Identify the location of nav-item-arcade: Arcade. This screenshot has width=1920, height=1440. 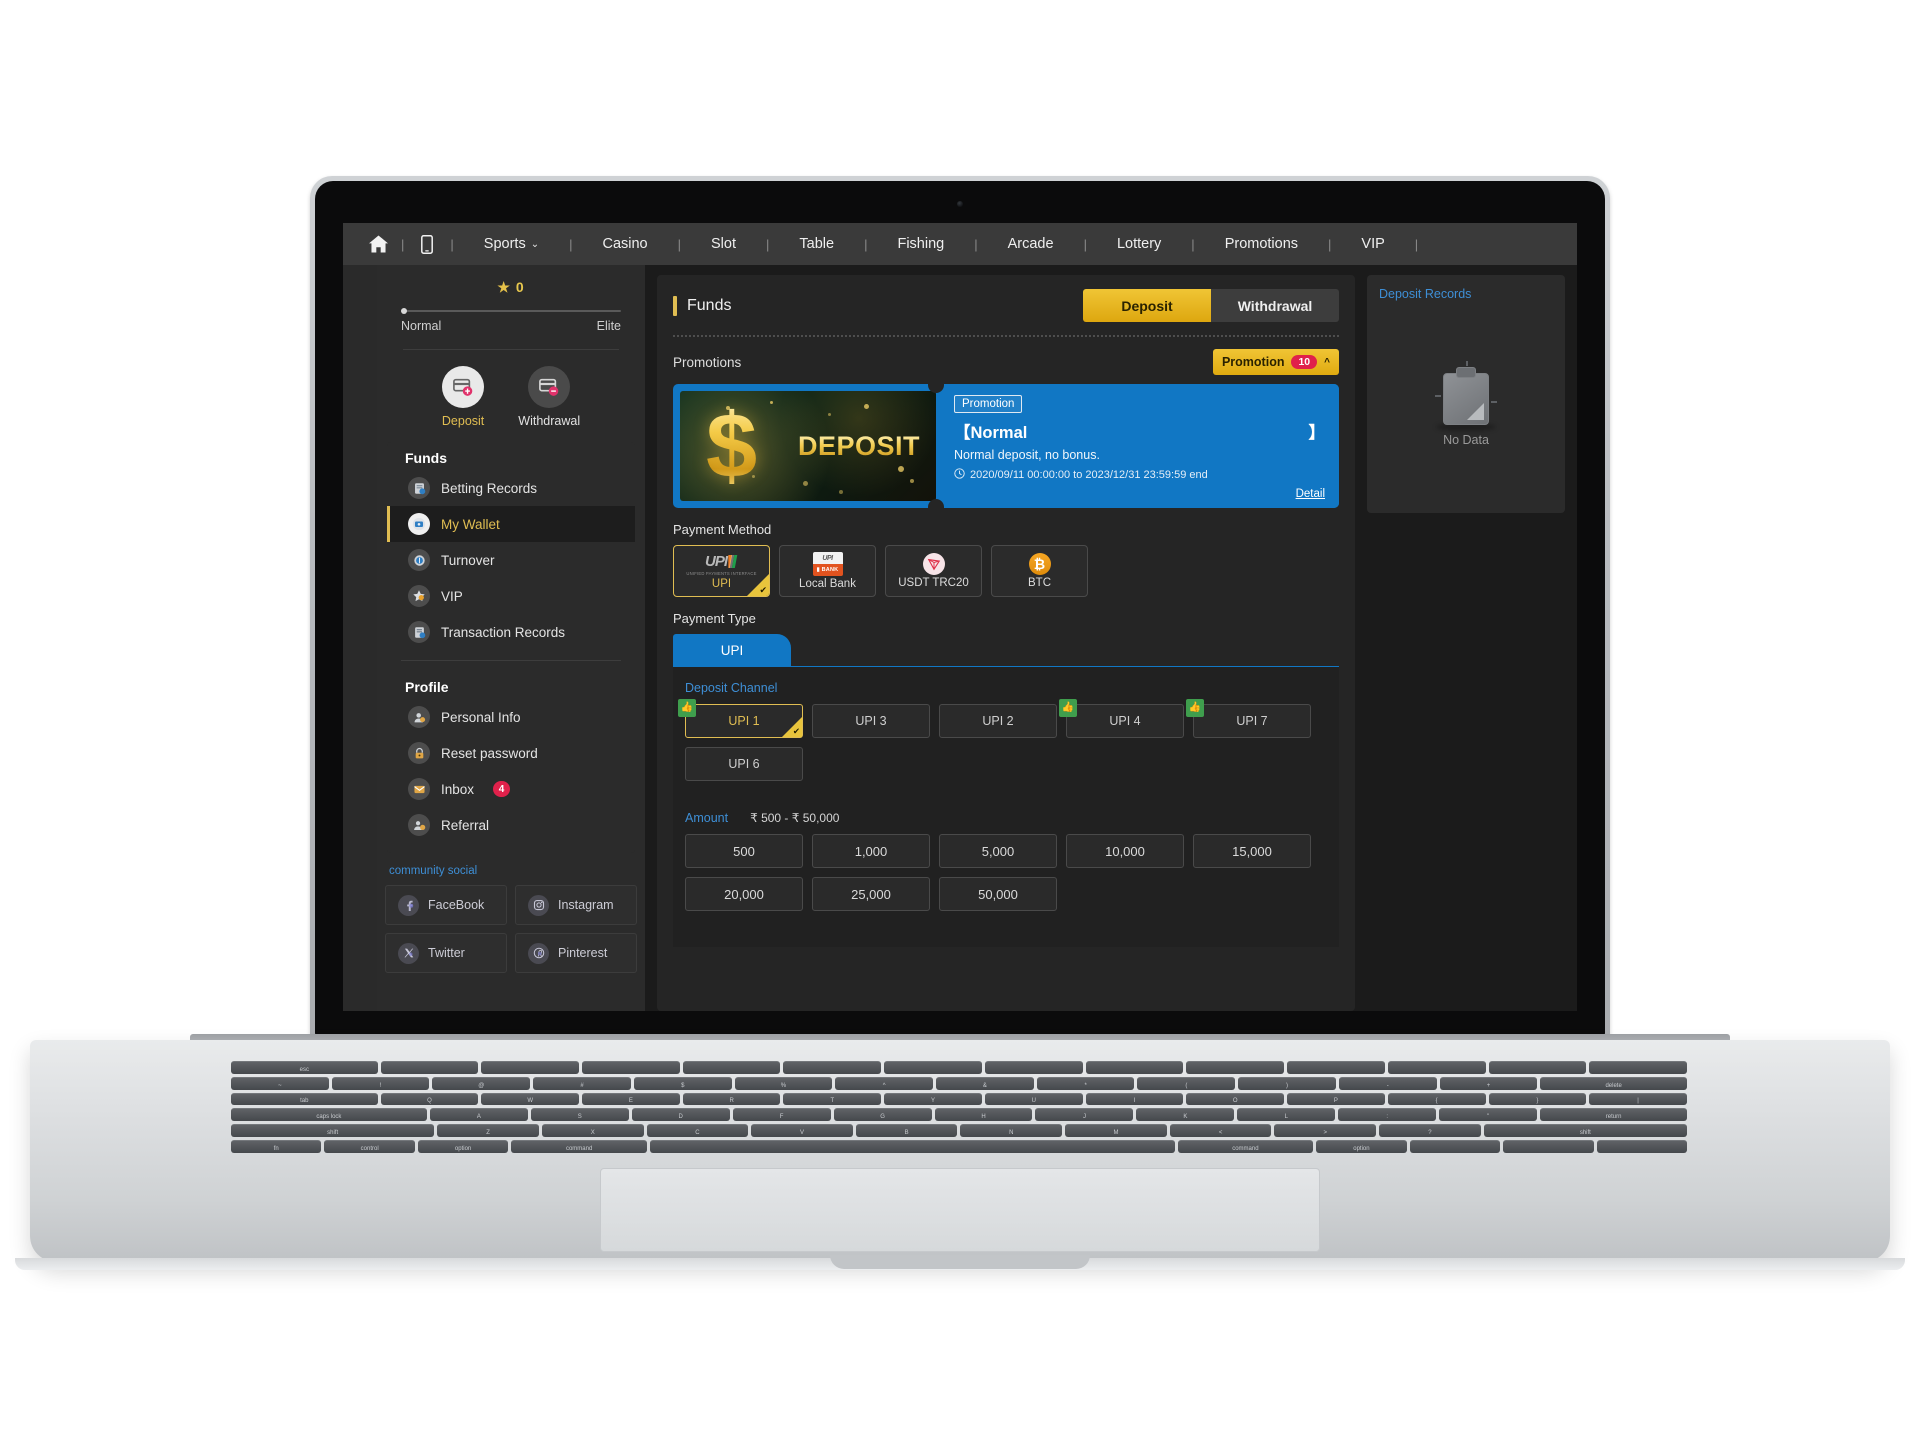
(1031, 244).